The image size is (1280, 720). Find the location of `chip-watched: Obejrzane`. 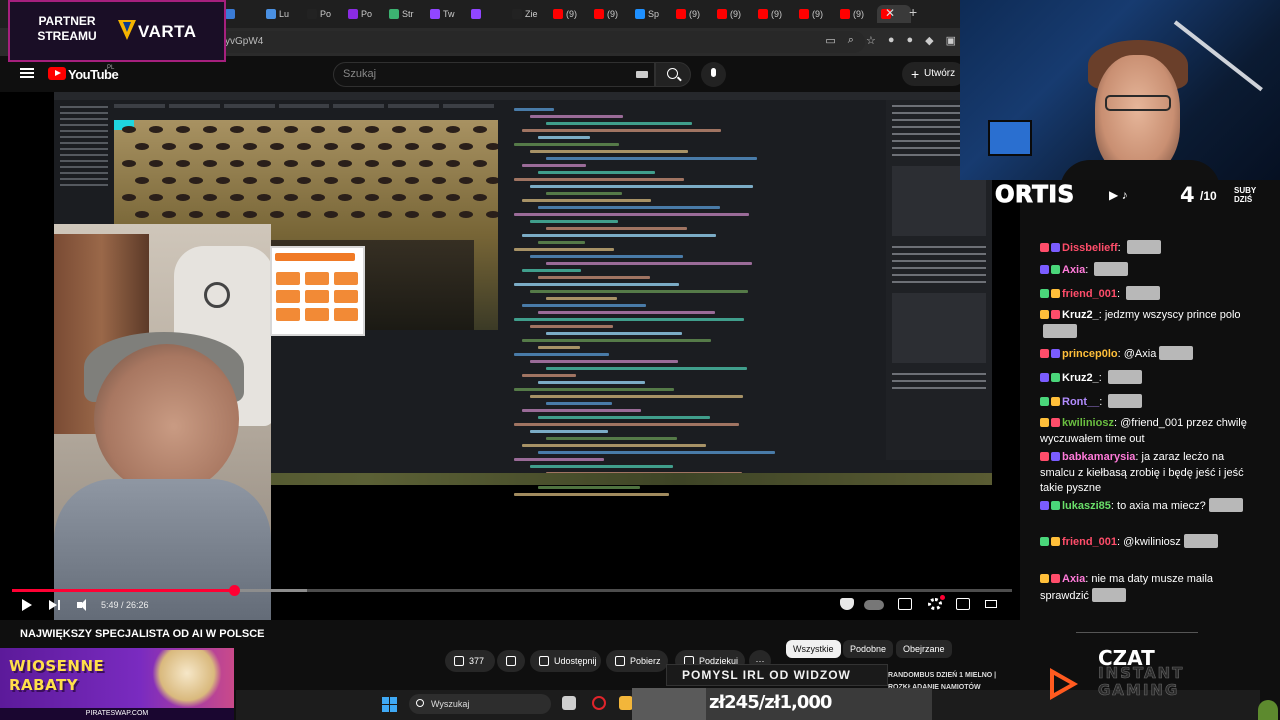

chip-watched: Obejrzane is located at coordinates (924, 649).